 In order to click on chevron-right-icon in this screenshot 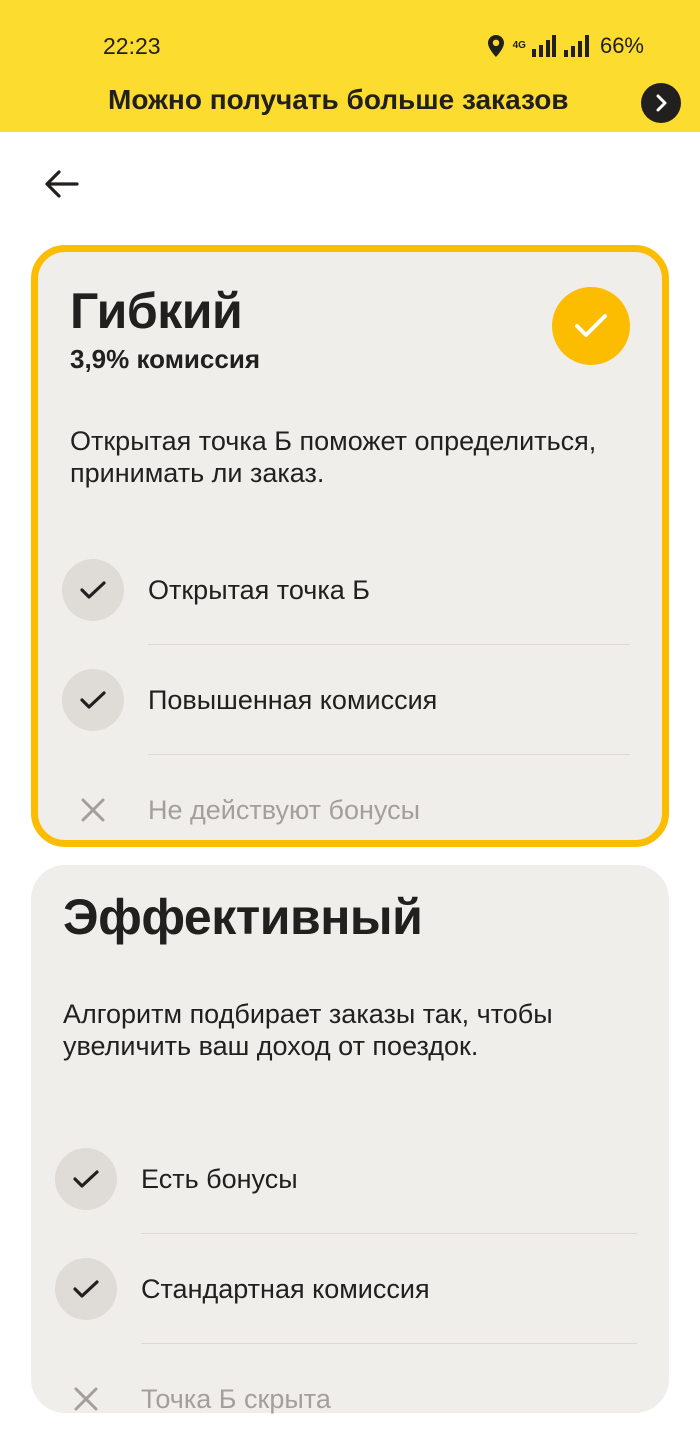, I will do `click(661, 103)`.